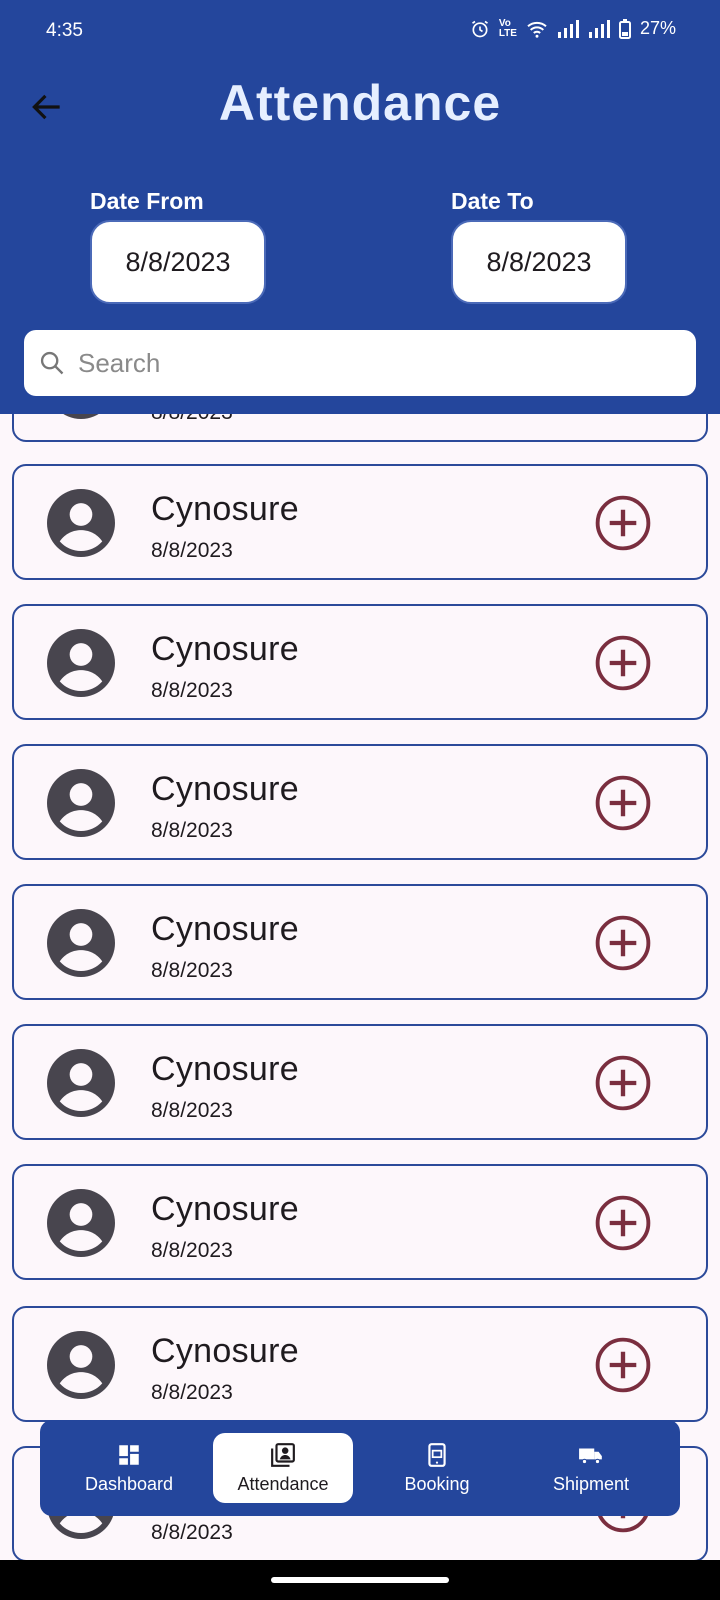 Image resolution: width=720 pixels, height=1600 pixels. I want to click on date-to-field: 8/8/2023, so click(539, 262).